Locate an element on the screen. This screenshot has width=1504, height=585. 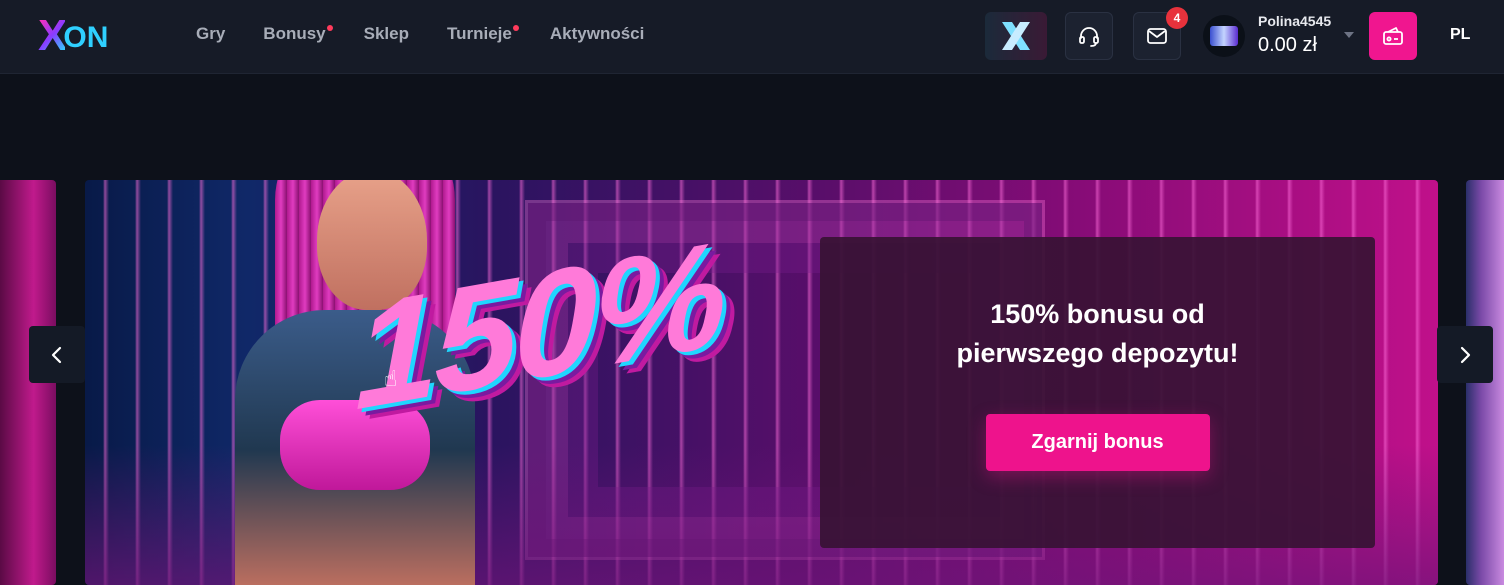
carousel-next-button is located at coordinates (1465, 354).